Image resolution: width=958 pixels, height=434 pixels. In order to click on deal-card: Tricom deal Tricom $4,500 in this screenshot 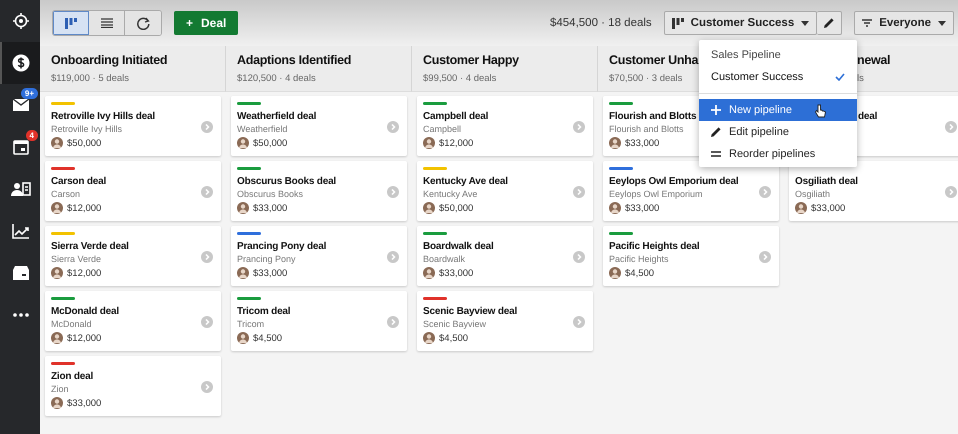, I will do `click(319, 321)`.